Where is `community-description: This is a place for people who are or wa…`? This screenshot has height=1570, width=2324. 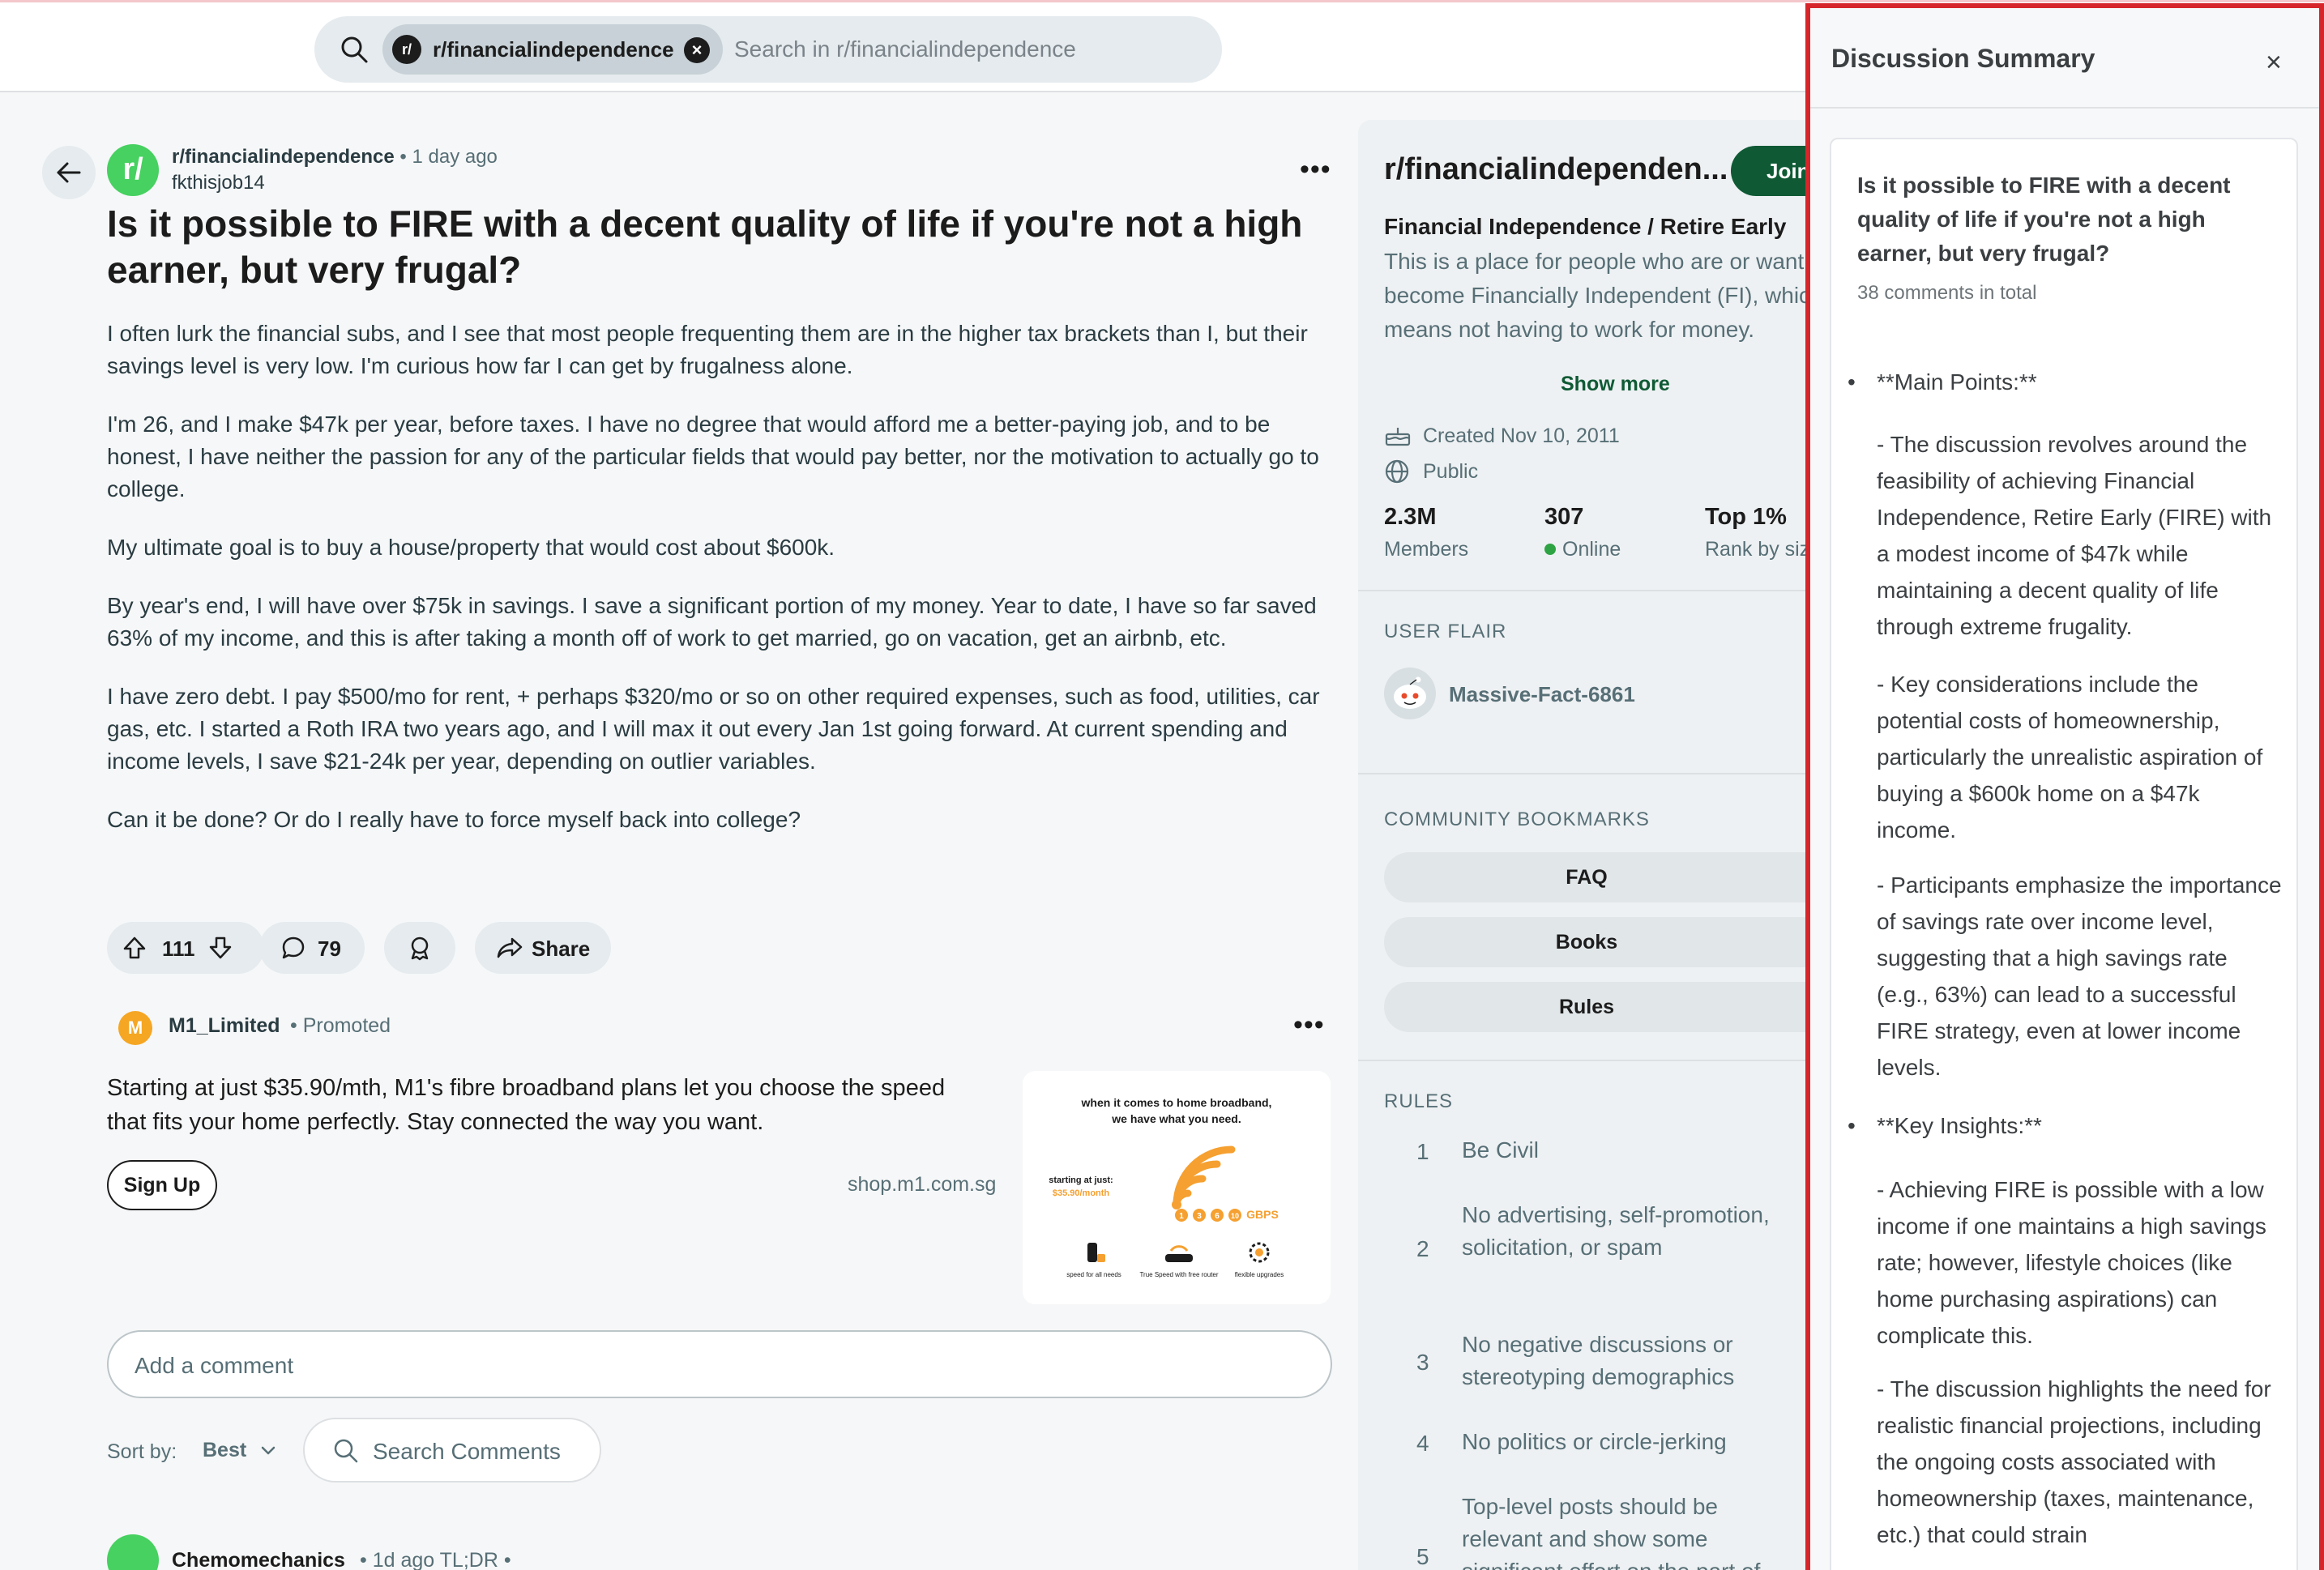
community-description: This is a place for people who are or wa… is located at coordinates (1598, 295).